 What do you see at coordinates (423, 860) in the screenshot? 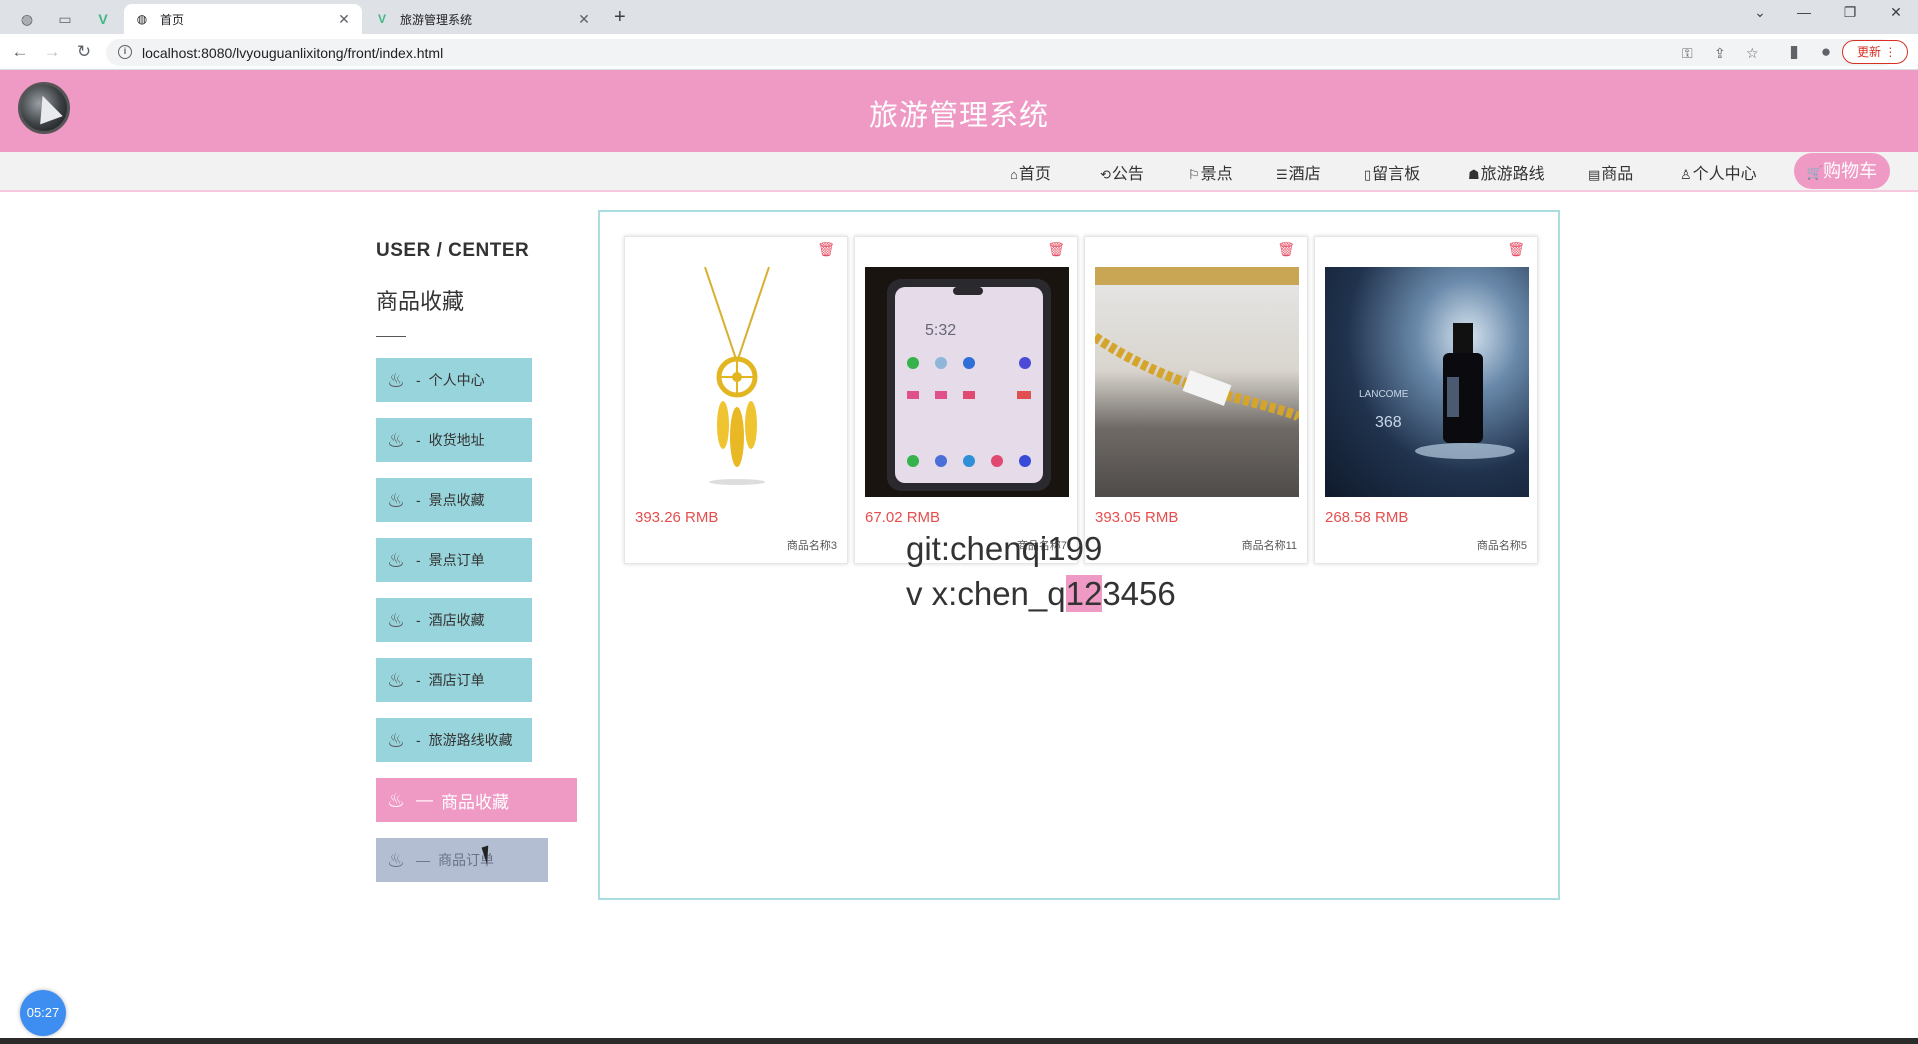
I see `sidebar-dash: —` at bounding box center [423, 860].